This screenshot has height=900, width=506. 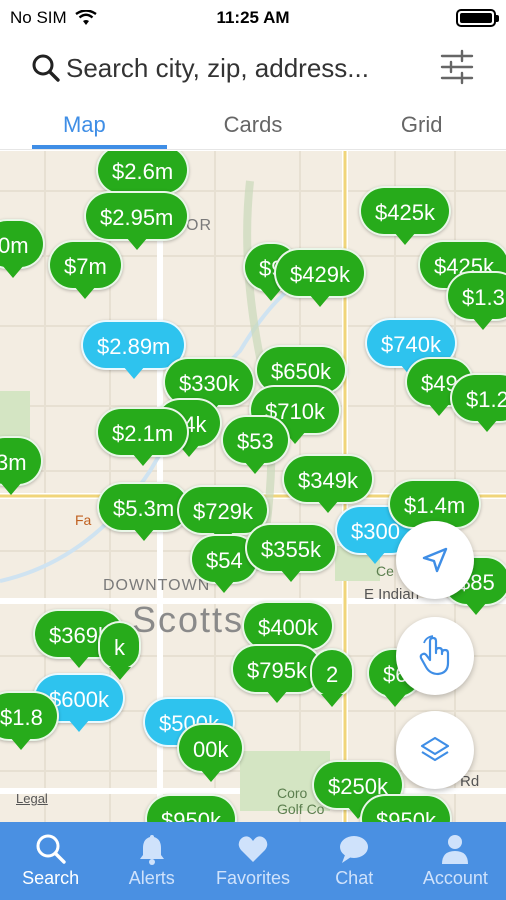 I want to click on filter-sliders-icon, so click(x=457, y=67).